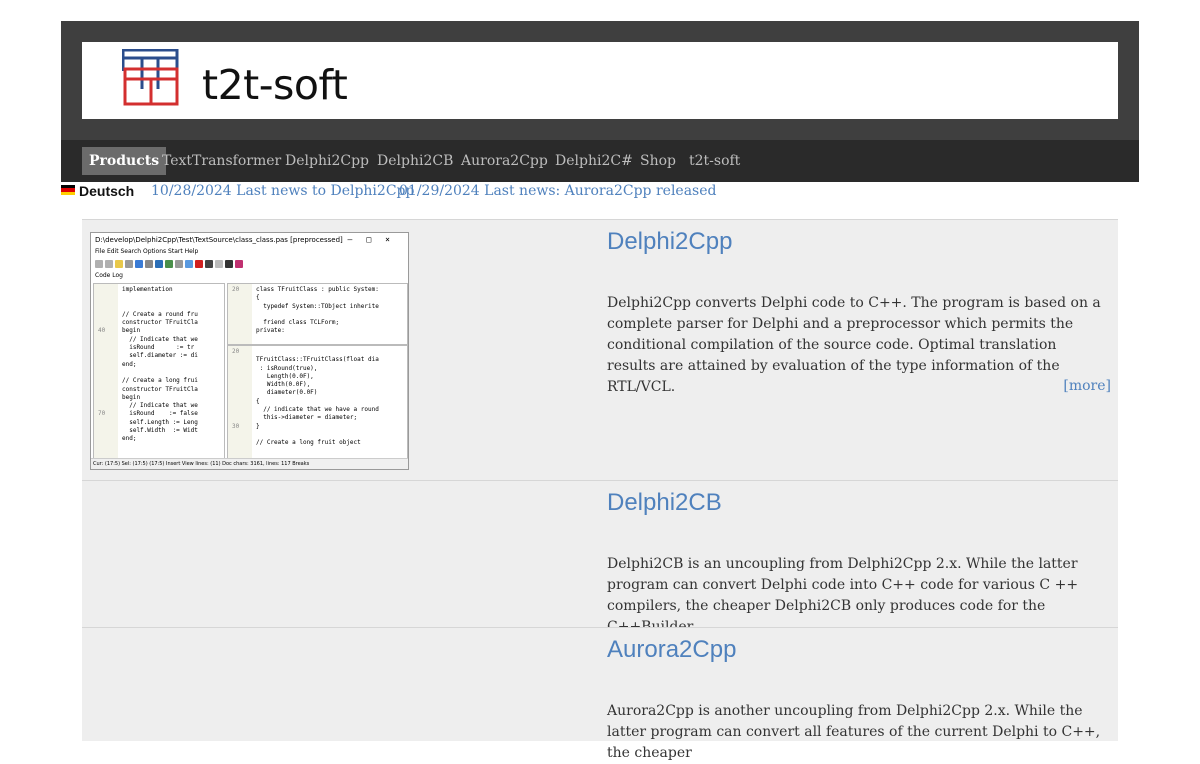 The width and height of the screenshot is (1200, 764). Describe the element at coordinates (669, 242) in the screenshot. I see `product-title-delphi2cpp: Delphi2Cpp` at that location.